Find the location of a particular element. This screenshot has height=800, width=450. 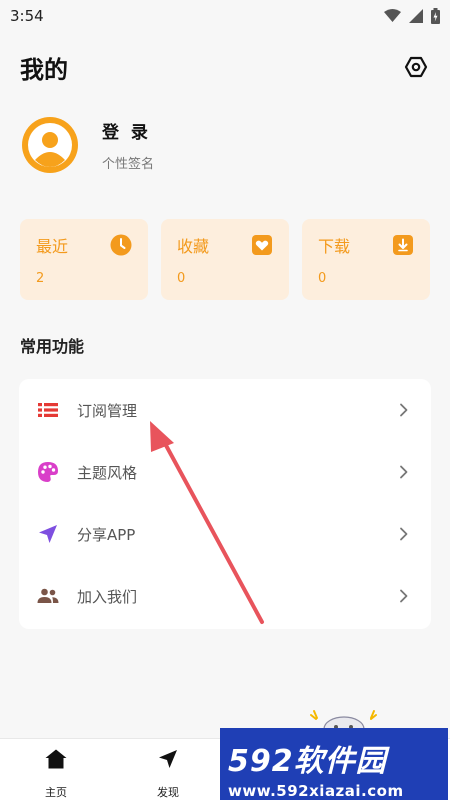

user-avatar-icon is located at coordinates (50, 145).